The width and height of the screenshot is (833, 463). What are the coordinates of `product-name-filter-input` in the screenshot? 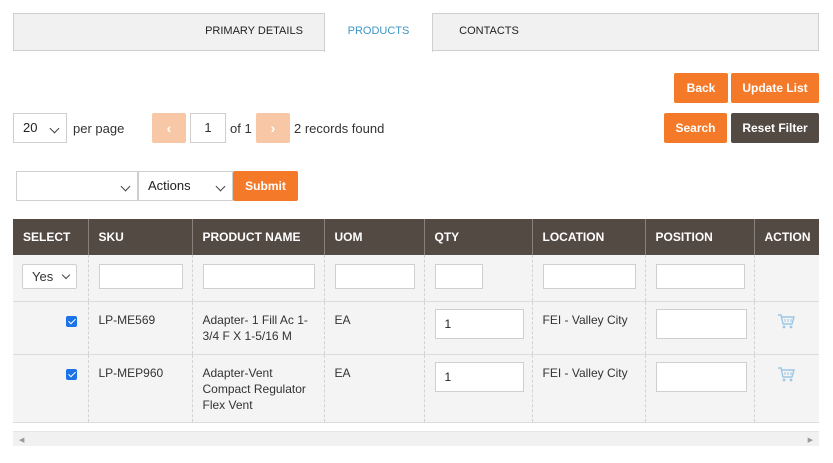 It's located at (258, 276).